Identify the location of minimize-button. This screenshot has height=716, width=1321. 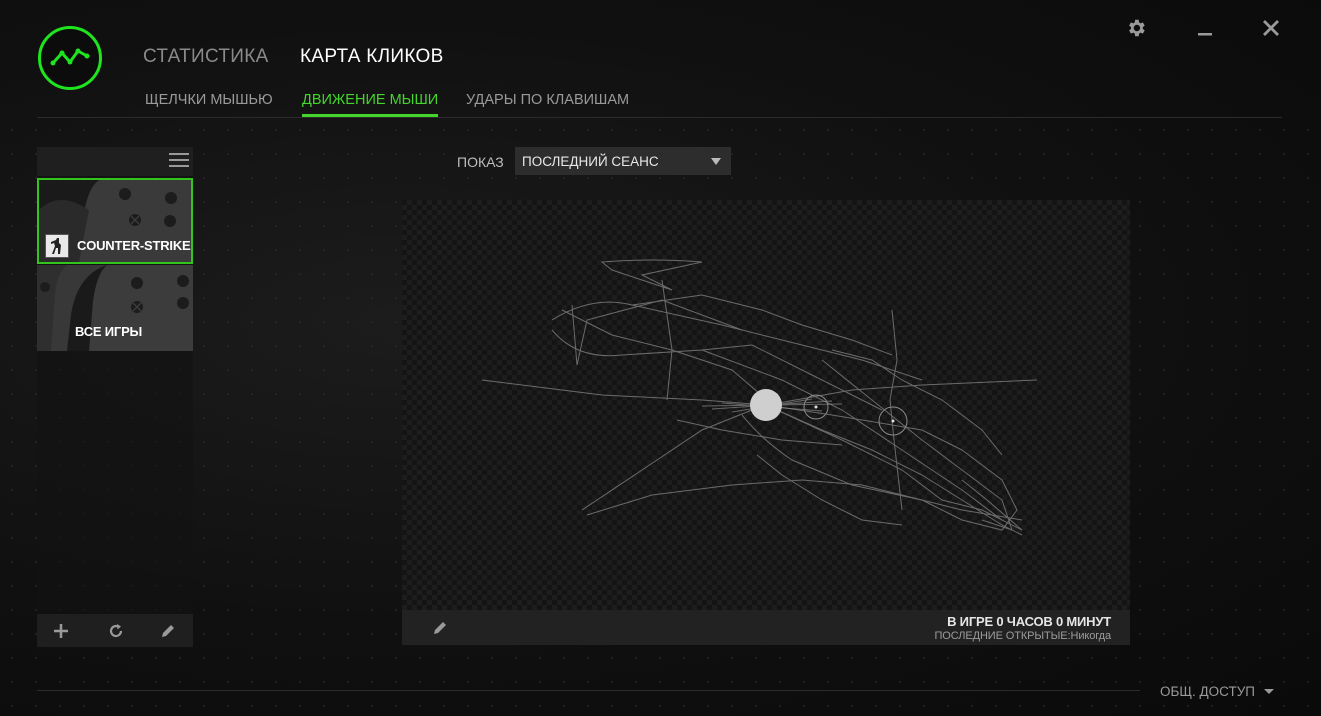
(1205, 28).